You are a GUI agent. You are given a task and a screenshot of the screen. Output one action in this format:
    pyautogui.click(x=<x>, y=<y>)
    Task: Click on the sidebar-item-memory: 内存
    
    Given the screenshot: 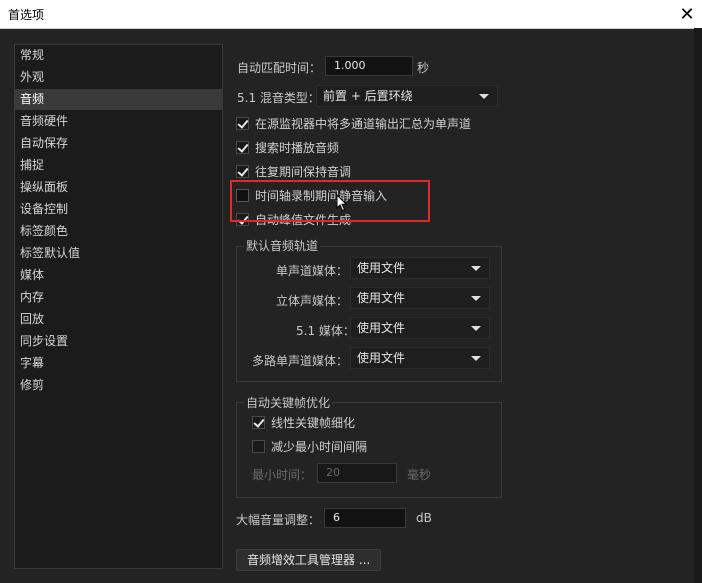 What is the action you would take?
    pyautogui.click(x=118, y=297)
    